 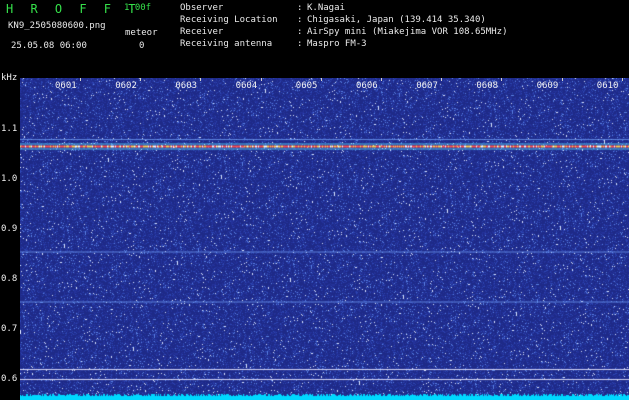 I want to click on app-title: H R O F F T, so click(x=73, y=9).